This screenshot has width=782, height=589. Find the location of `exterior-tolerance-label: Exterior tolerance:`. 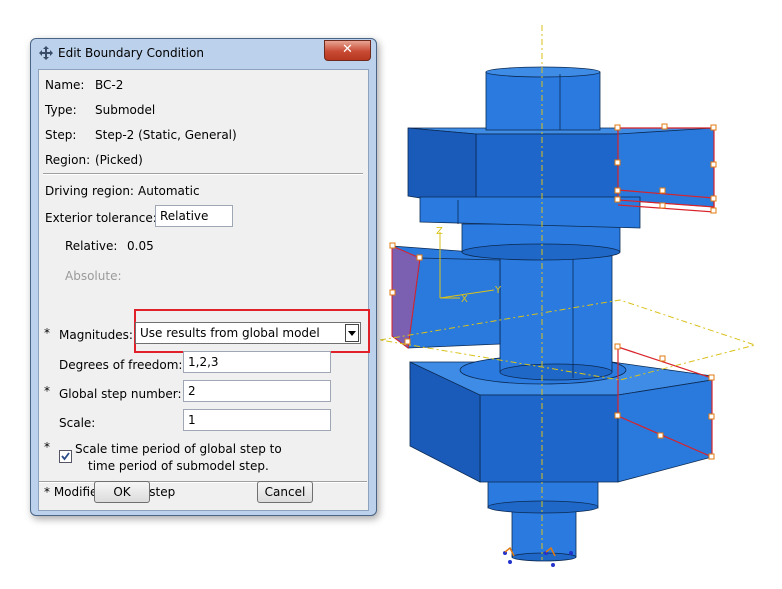

exterior-tolerance-label: Exterior tolerance: is located at coordinates (101, 218).